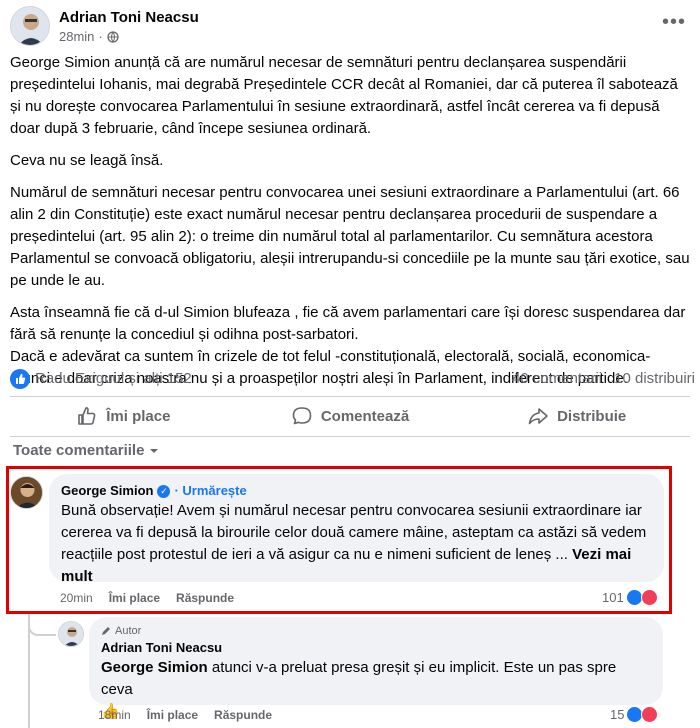  I want to click on comments-filter-label: Toate comentariile, so click(79, 450).